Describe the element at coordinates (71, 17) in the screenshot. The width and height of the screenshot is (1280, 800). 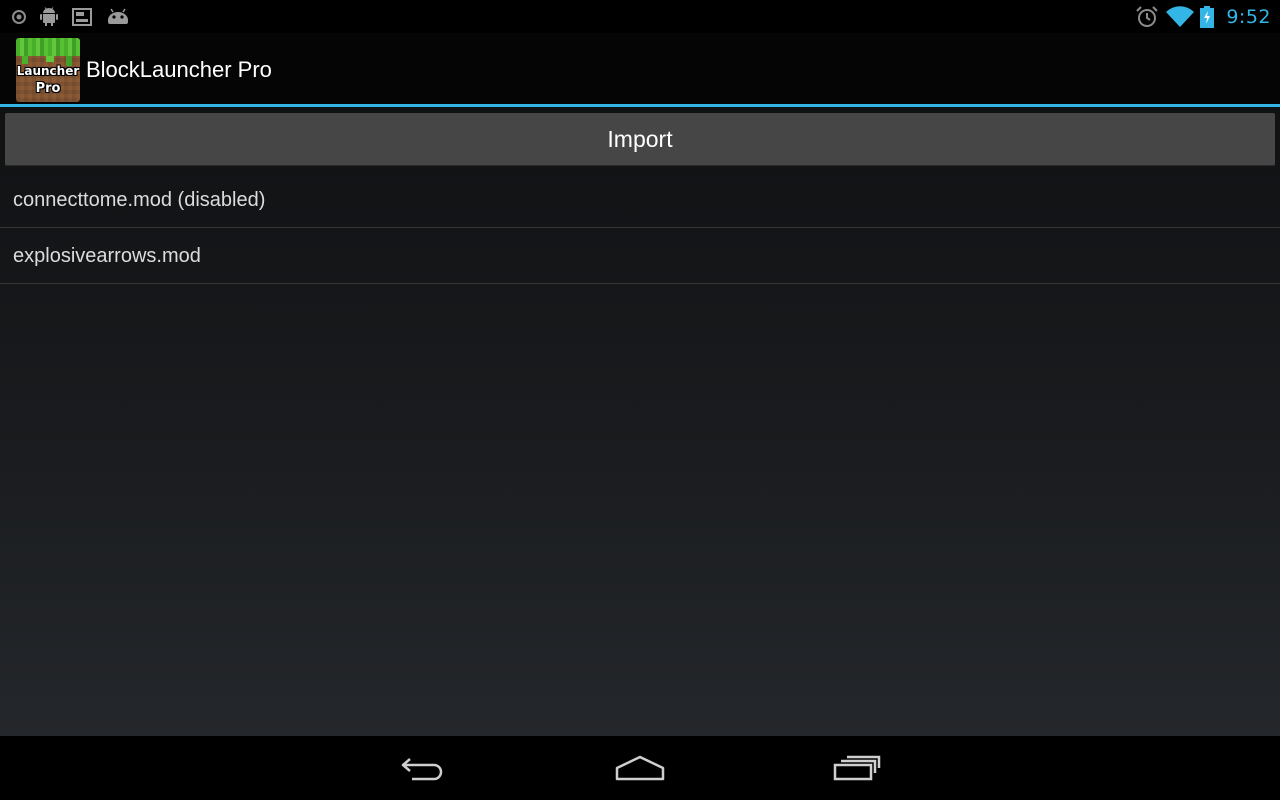
I see `notification-icons` at that location.